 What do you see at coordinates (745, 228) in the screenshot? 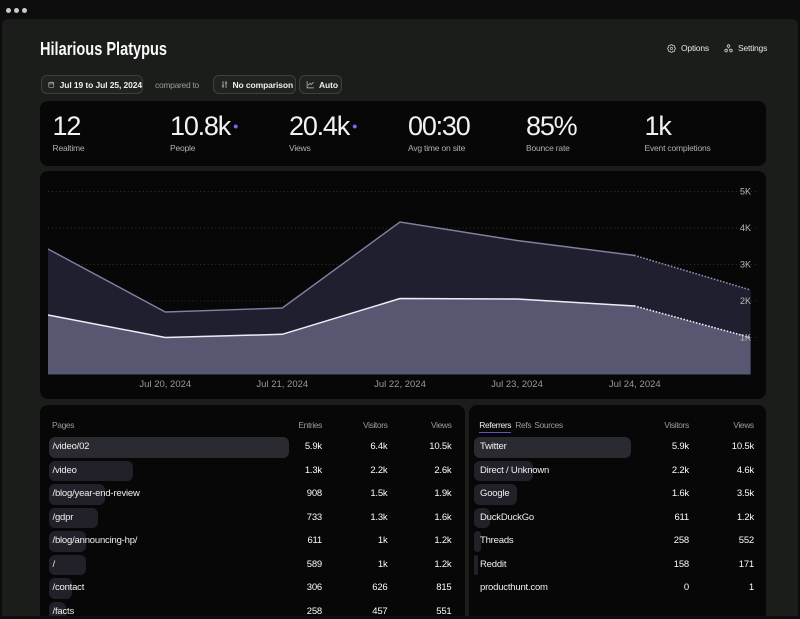
I see `svg-text: 4K` at bounding box center [745, 228].